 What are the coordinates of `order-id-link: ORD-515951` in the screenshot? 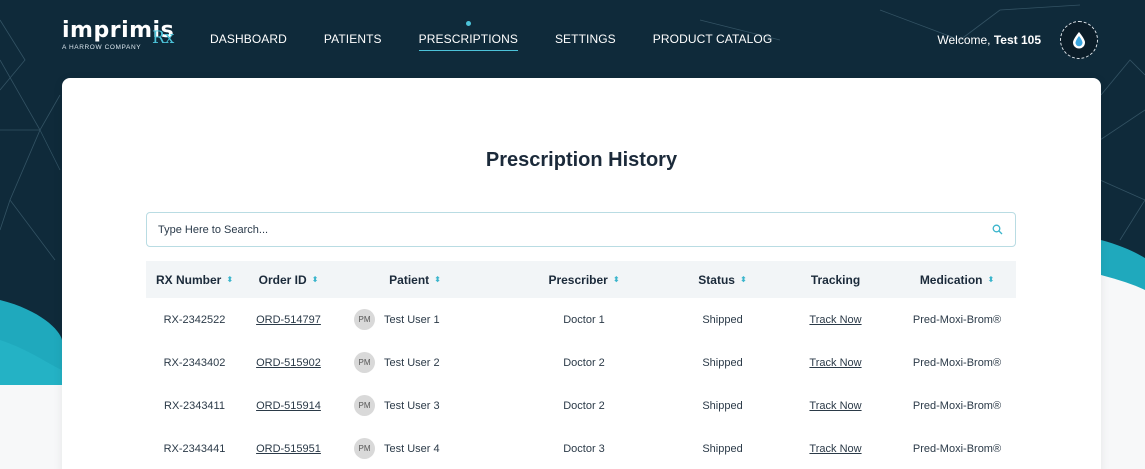 It's located at (288, 449).